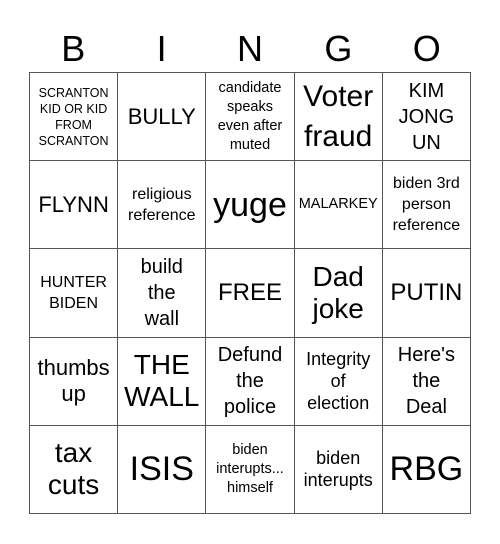  What do you see at coordinates (338, 293) in the screenshot?
I see `bingo-cell: Dad joke` at bounding box center [338, 293].